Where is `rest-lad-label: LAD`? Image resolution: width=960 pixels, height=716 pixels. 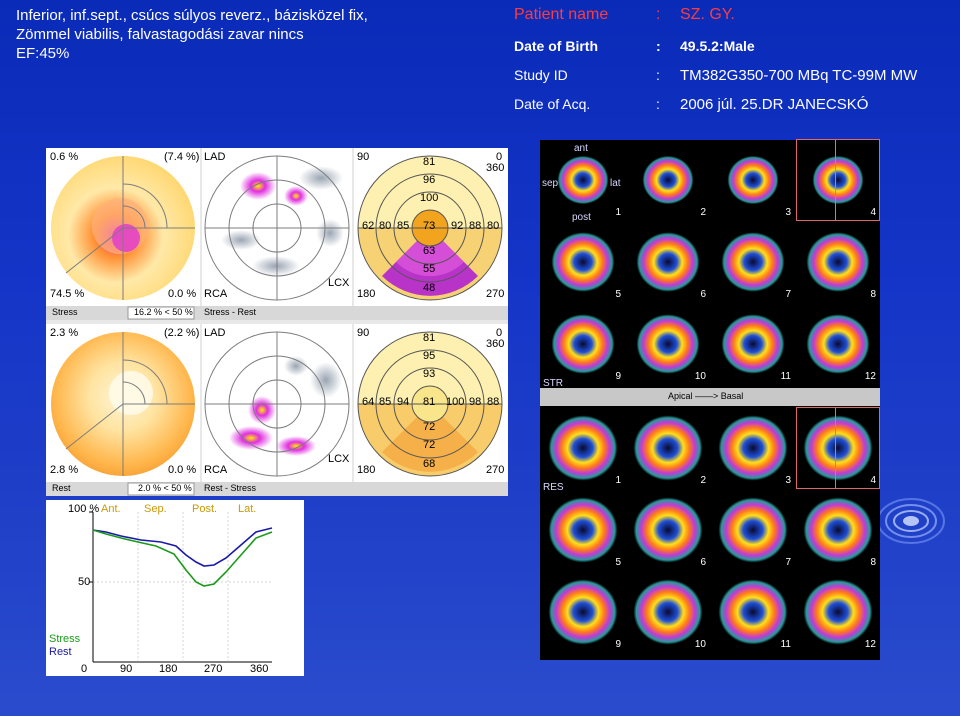 rest-lad-label: LAD is located at coordinates (215, 333).